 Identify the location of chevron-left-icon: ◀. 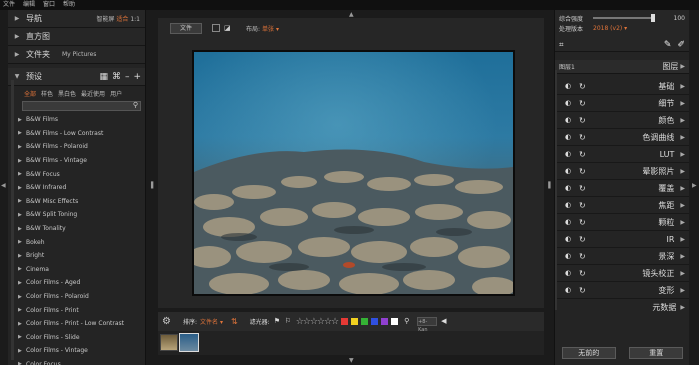
(444, 321).